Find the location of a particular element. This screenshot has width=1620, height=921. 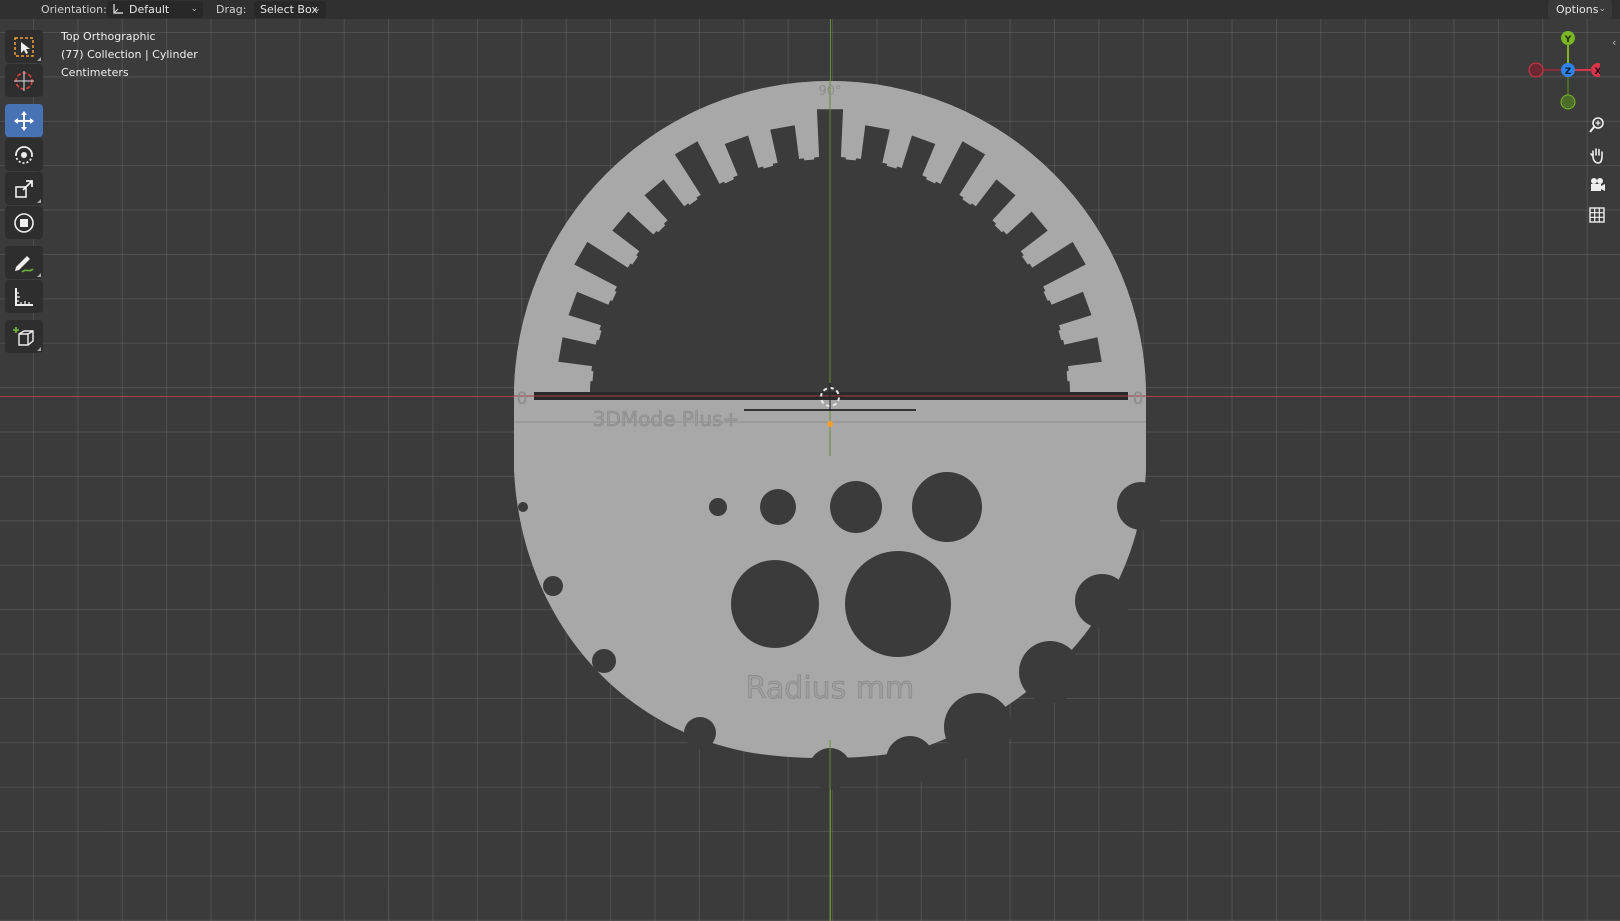

scale-icon is located at coordinates (24, 188).